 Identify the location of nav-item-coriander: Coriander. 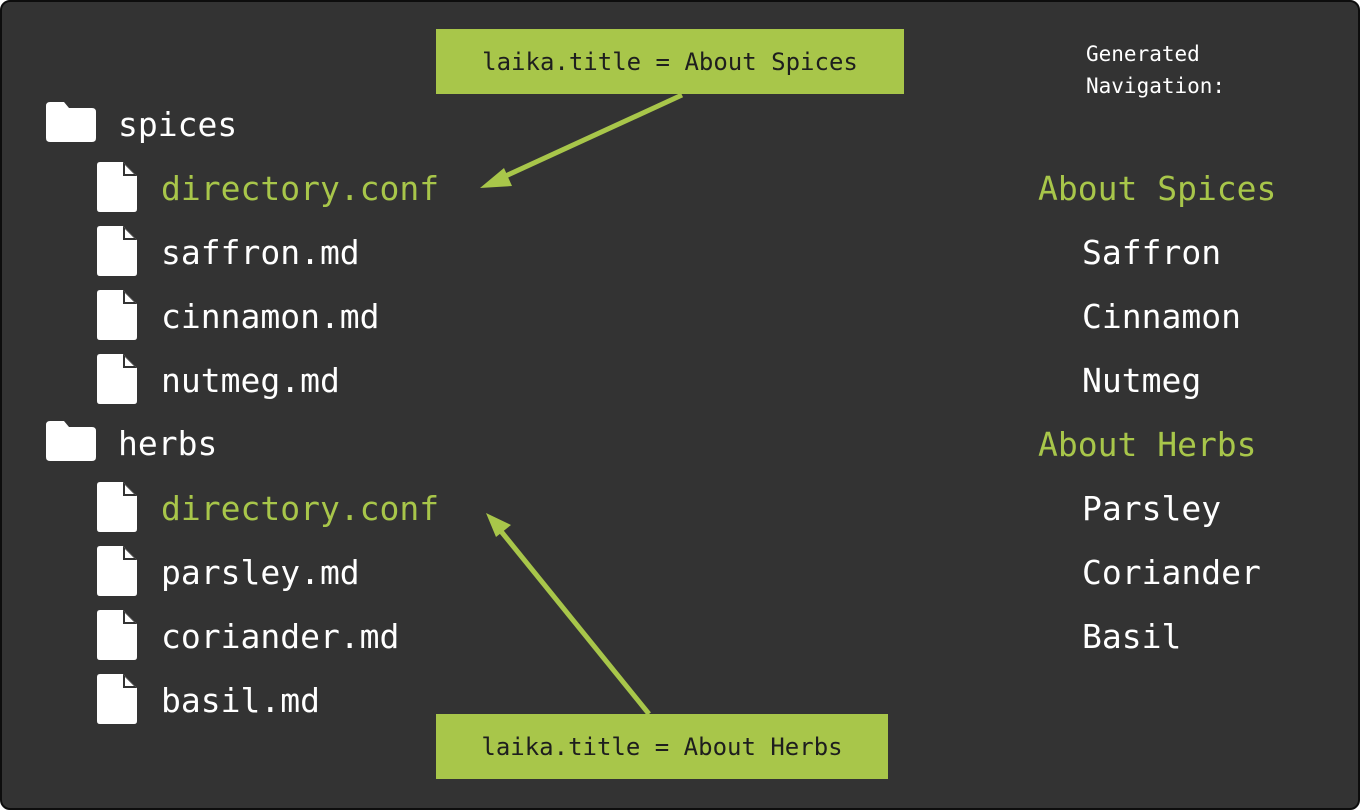
(1171, 572).